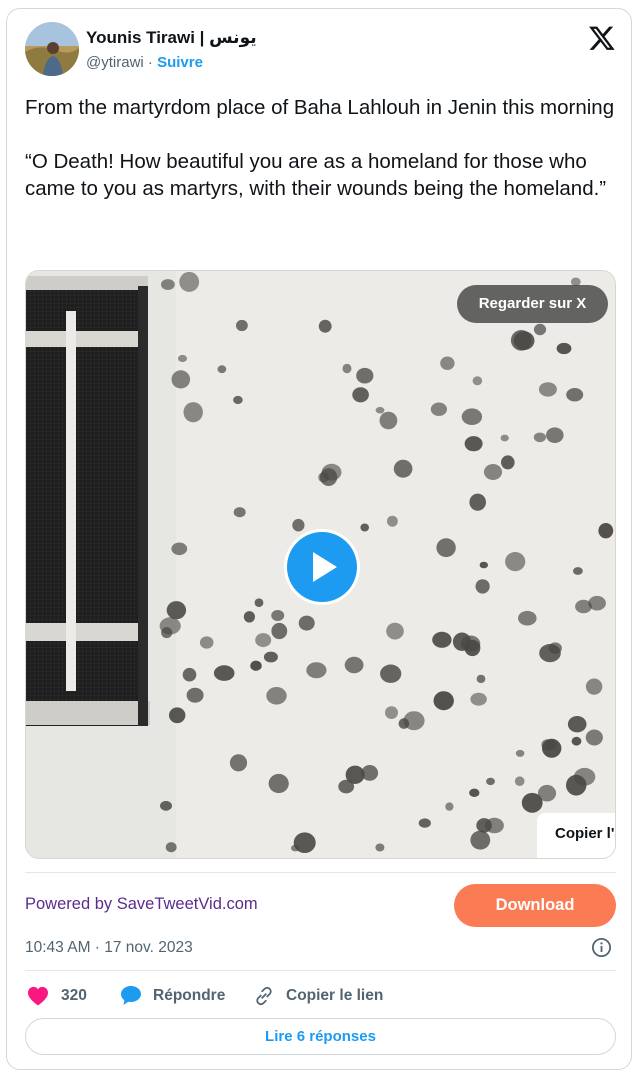 The width and height of the screenshot is (640, 1079). What do you see at coordinates (180, 62) in the screenshot?
I see `follow-button: Suivre` at bounding box center [180, 62].